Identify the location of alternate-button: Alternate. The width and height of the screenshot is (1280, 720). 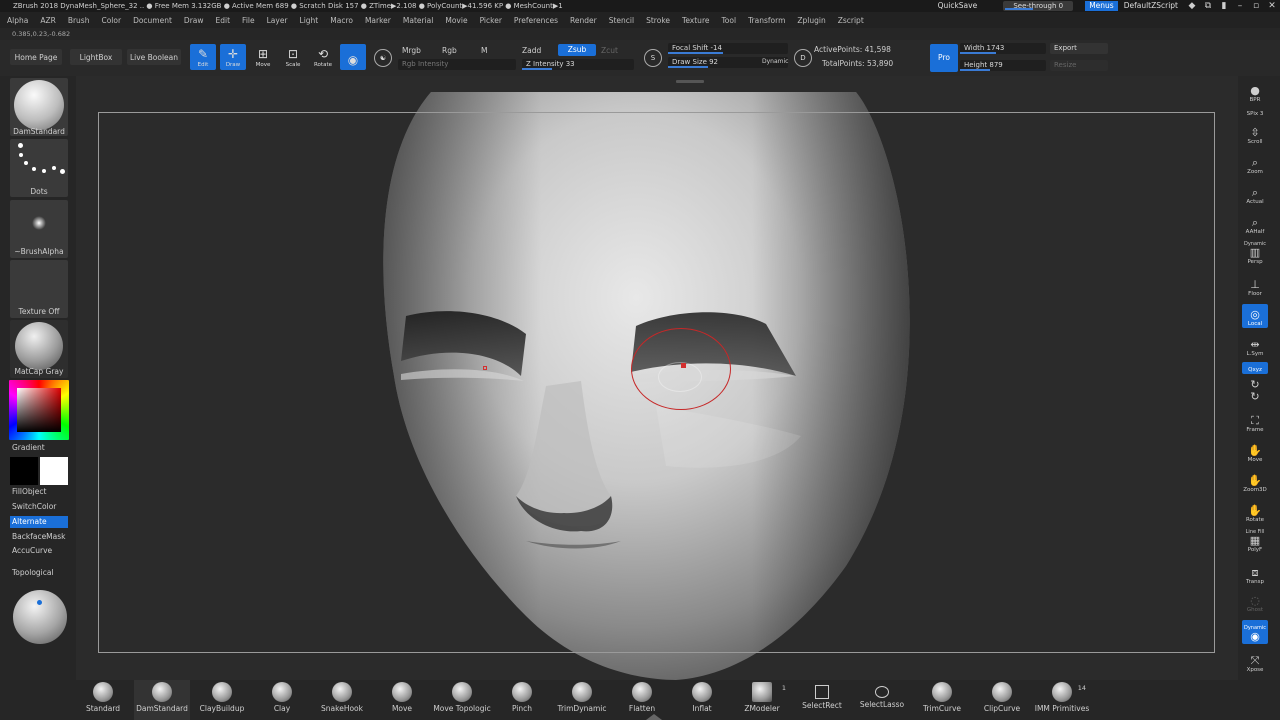
(39, 522).